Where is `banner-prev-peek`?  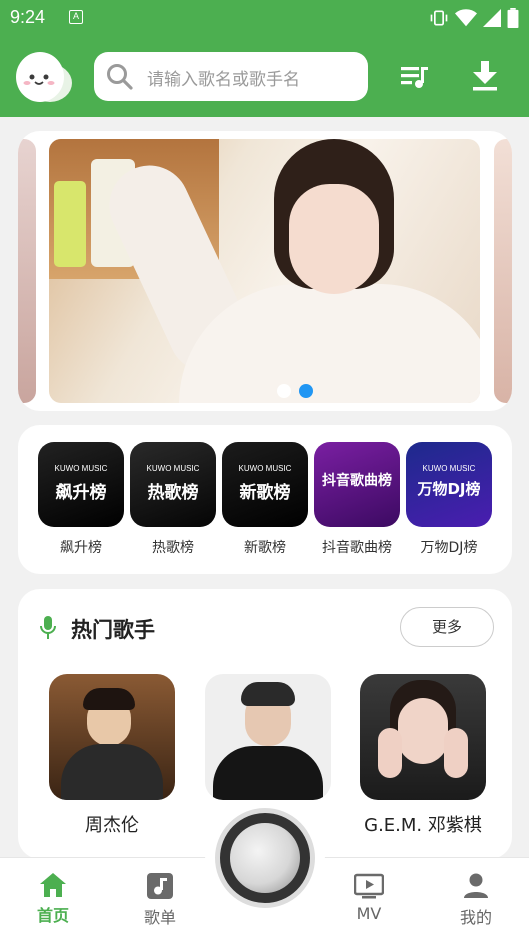
banner-prev-peek is located at coordinates (27, 271).